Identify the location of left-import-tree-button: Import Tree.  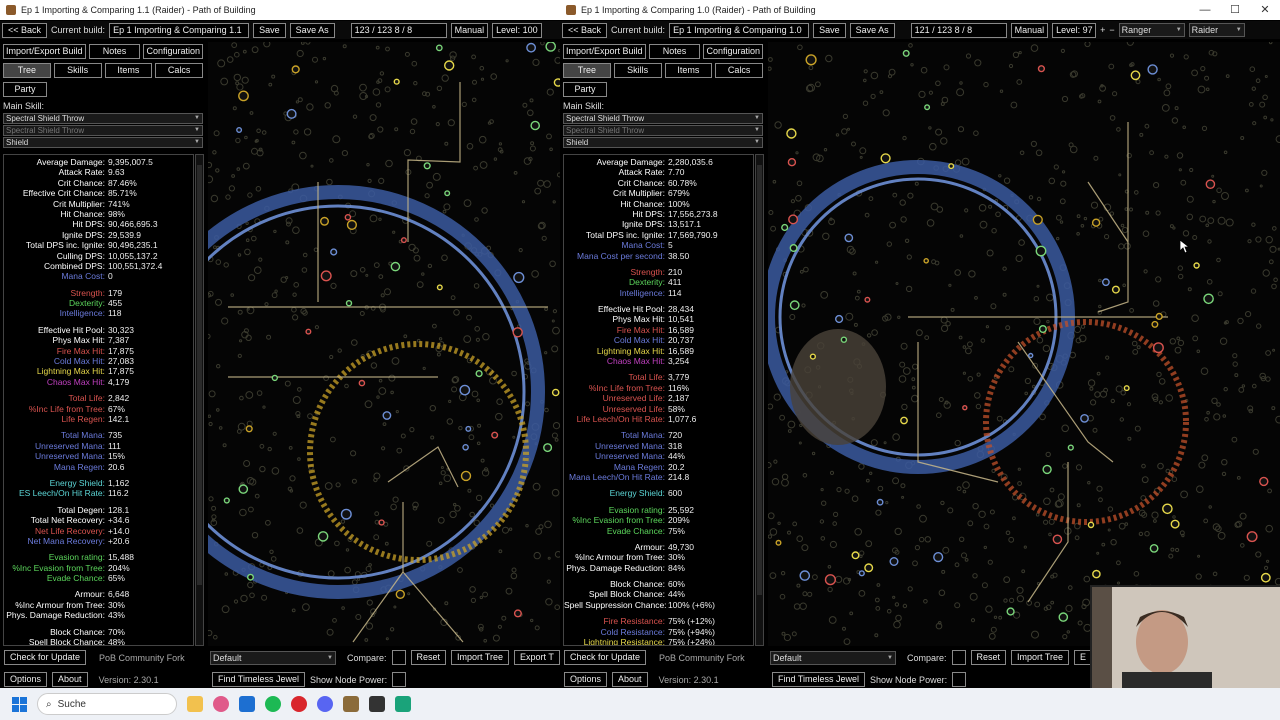
(480, 657).